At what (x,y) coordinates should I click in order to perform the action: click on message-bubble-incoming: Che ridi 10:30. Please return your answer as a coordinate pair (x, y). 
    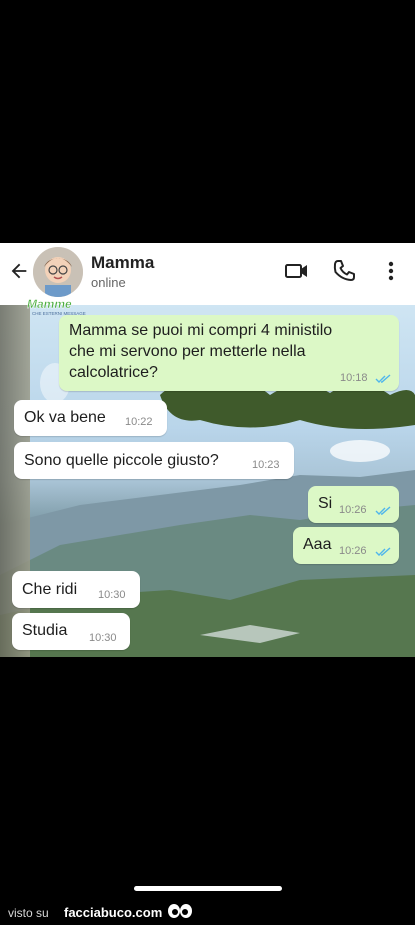
    Looking at the image, I should click on (76, 589).